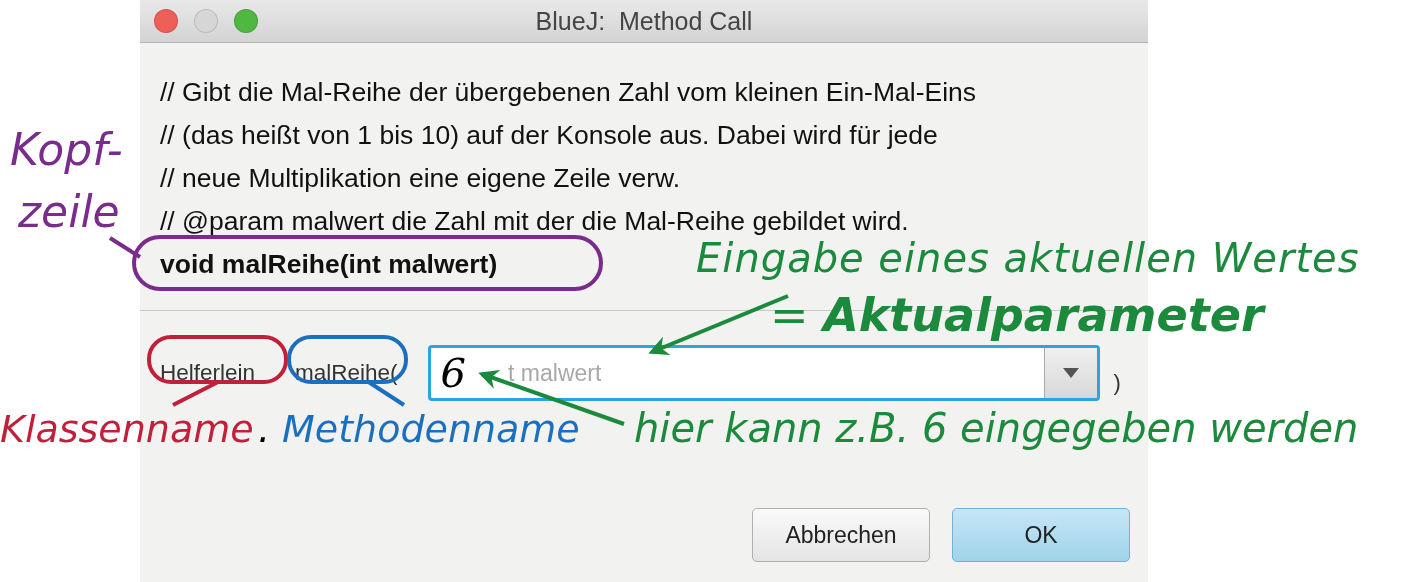 The height and width of the screenshot is (582, 1407). I want to click on method-name: malReihe(, so click(346, 373).